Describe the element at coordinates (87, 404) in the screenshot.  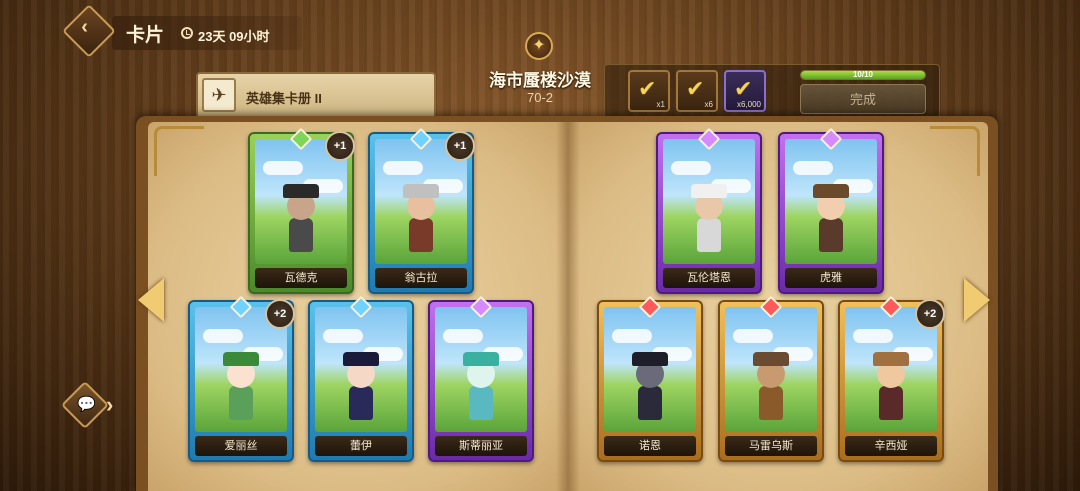
I see `chat-bubble-icon: 💬` at that location.